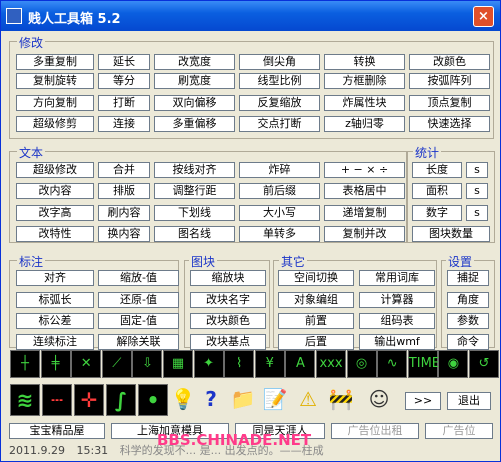  What do you see at coordinates (392, 364) in the screenshot?
I see `wave-icon: ∿` at bounding box center [392, 364].